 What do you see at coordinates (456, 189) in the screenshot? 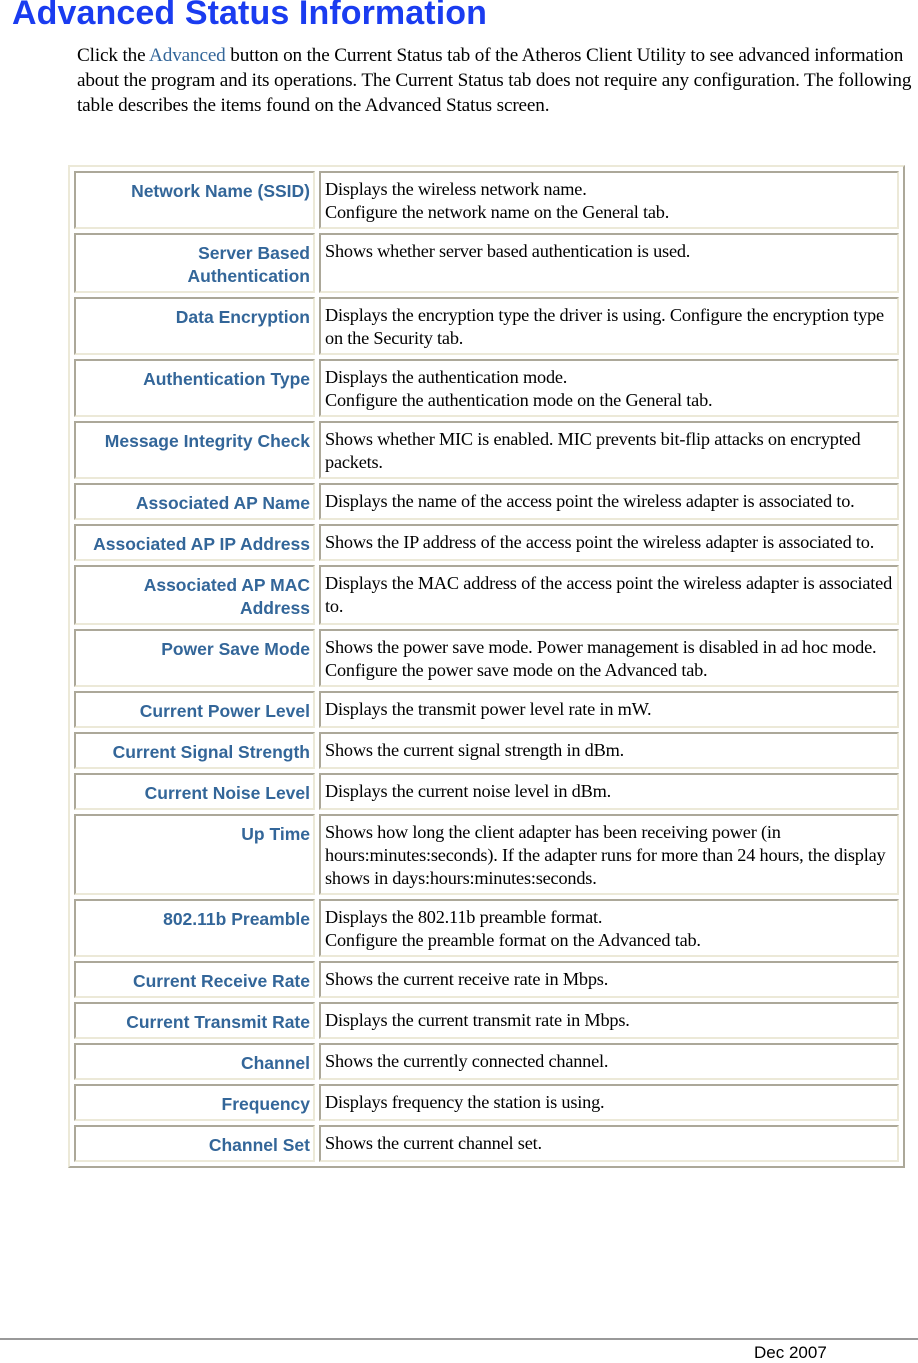
I see `description-line: Displays the wireless network name.` at bounding box center [456, 189].